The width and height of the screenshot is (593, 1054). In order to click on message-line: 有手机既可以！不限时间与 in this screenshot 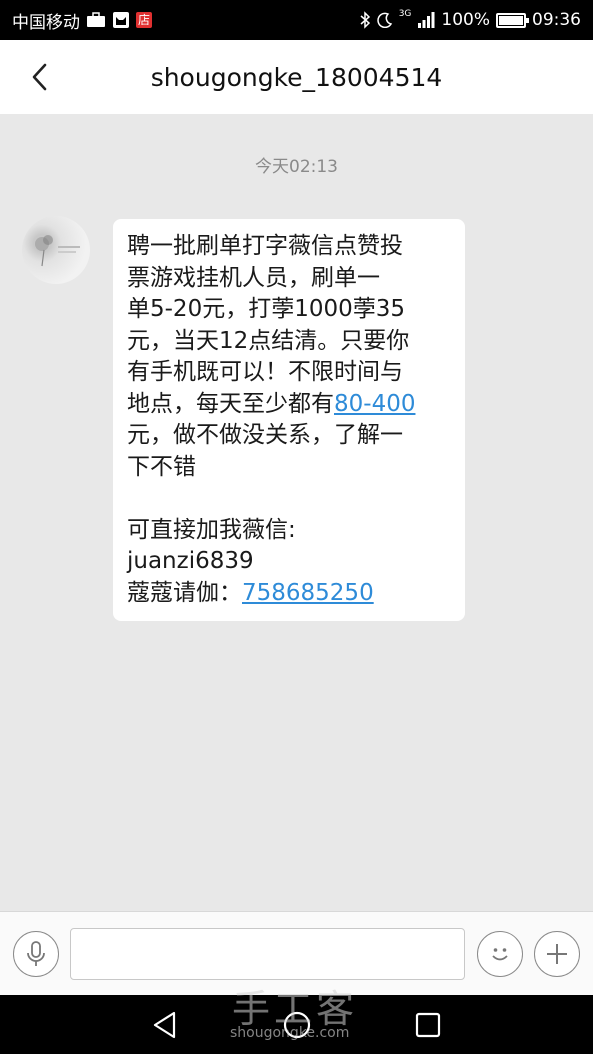, I will do `click(265, 372)`.